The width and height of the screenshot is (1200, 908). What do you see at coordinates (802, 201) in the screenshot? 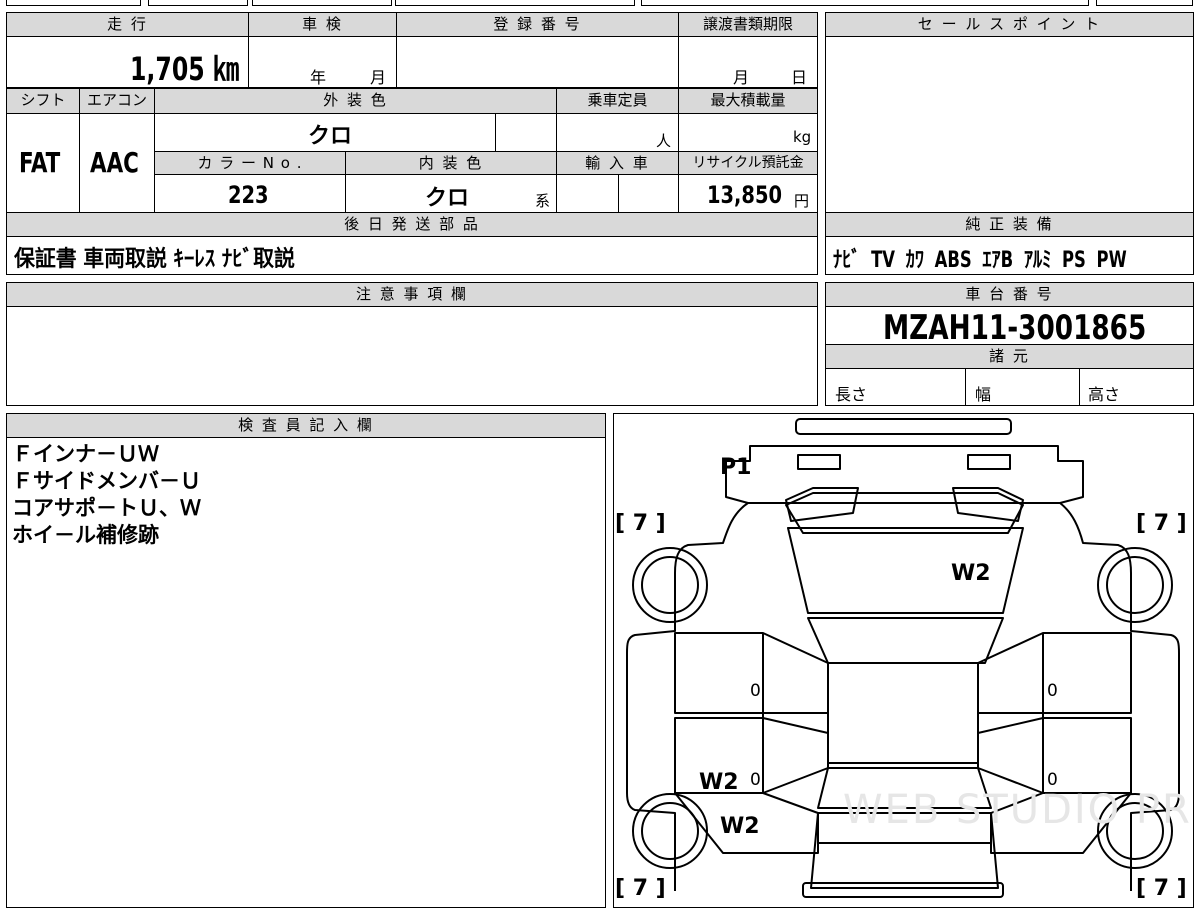
I see `recycle-fee-unit: 円` at bounding box center [802, 201].